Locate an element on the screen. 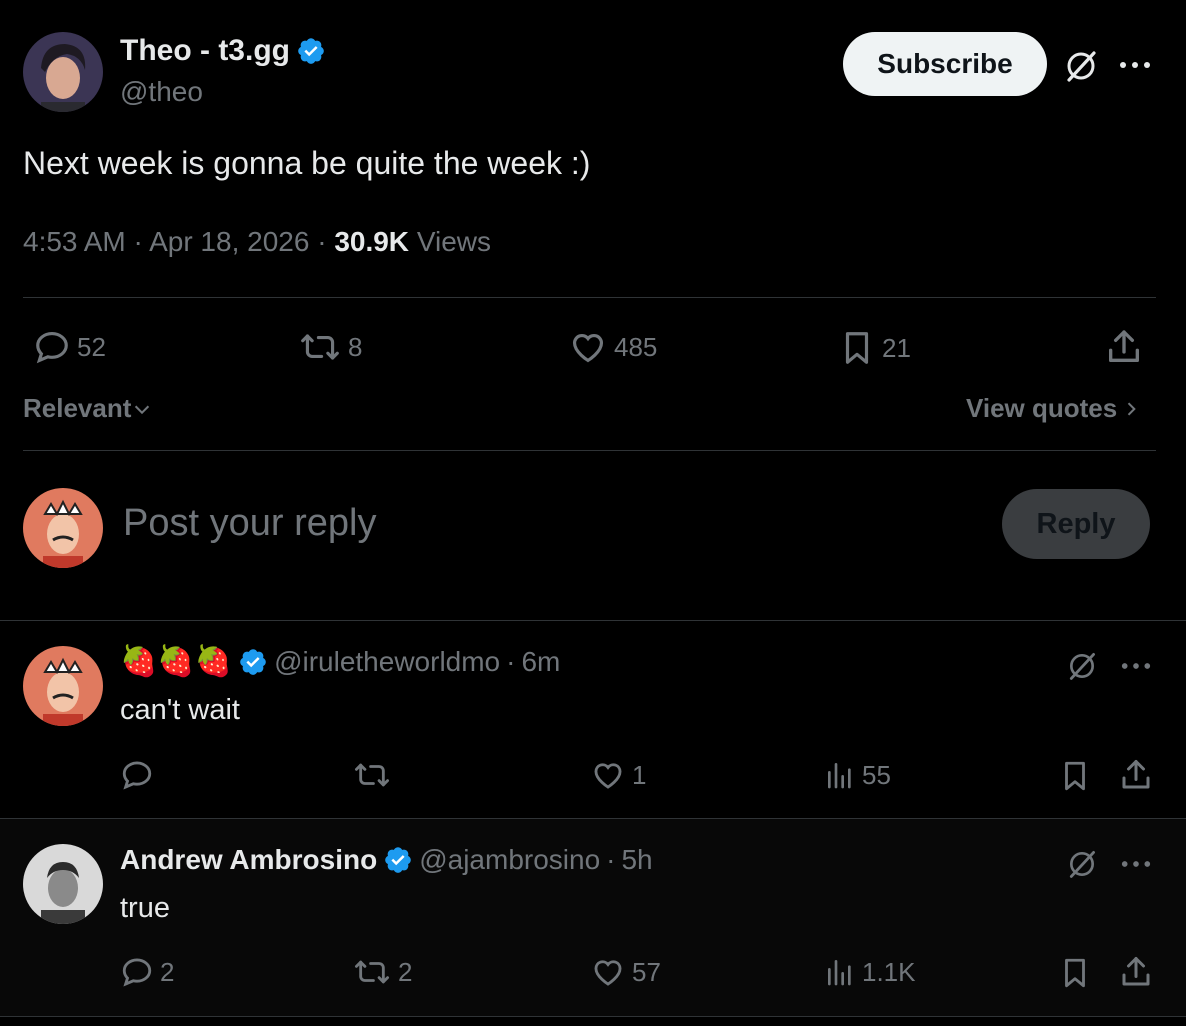 The width and height of the screenshot is (1186, 1026). subscribe-button: Subscribe is located at coordinates (945, 64).